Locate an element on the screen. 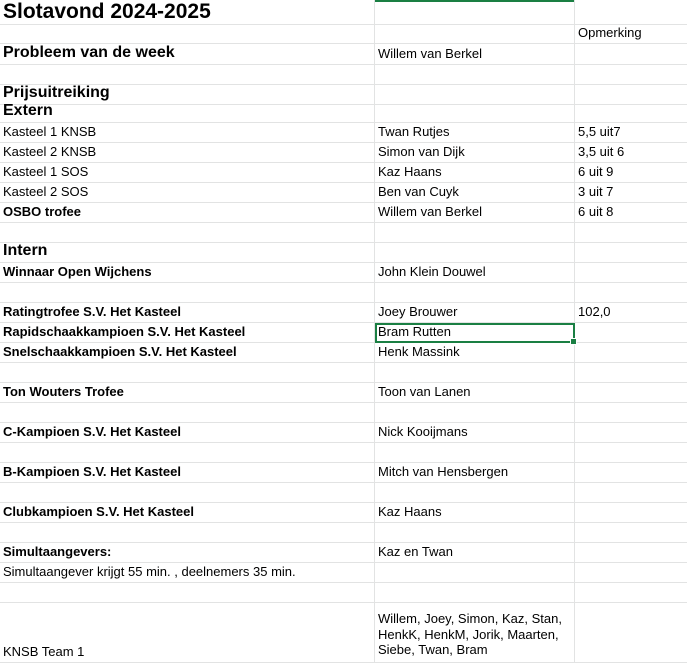  cell-b-28: Kaz en Twan is located at coordinates (475, 553).